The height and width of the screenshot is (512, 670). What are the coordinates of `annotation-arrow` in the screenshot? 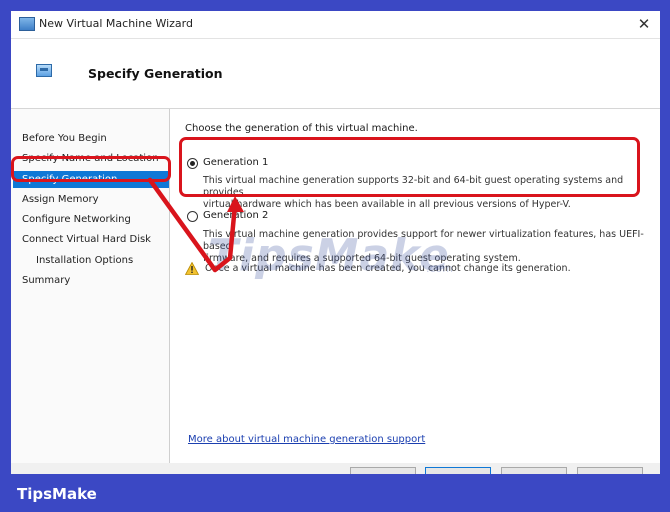 It's located at (195, 225).